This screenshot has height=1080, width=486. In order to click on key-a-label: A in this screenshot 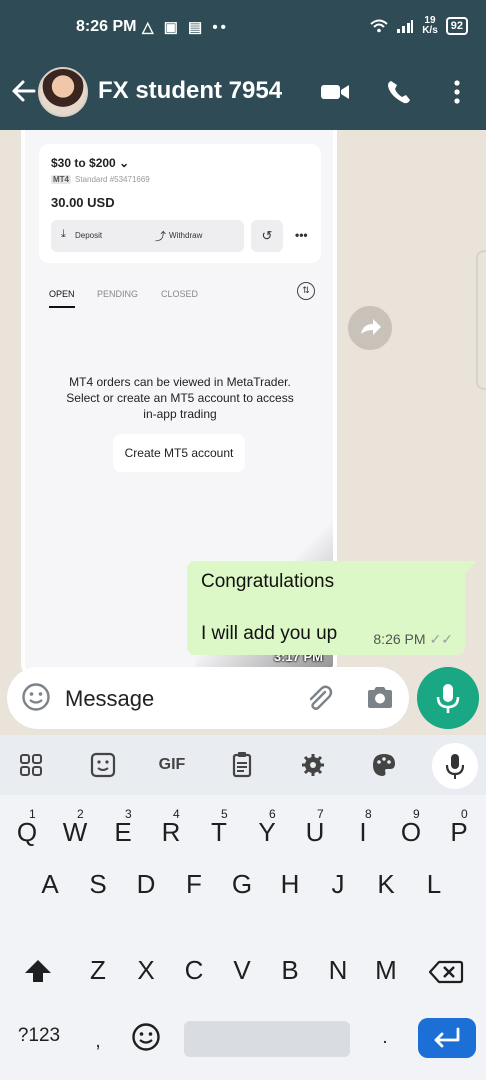, I will do `click(50, 884)`.